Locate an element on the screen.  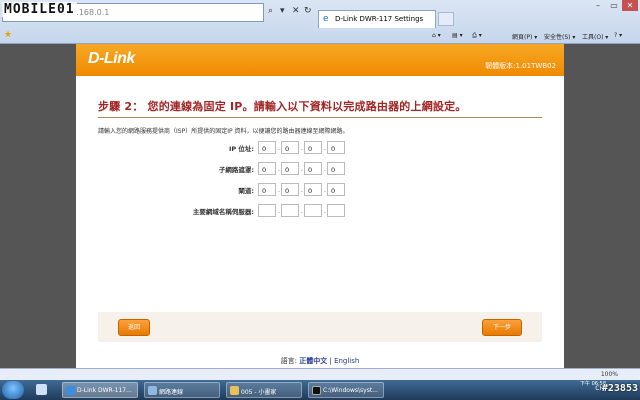
firmware-version: 韌體版本:1.01TWB02 is located at coordinates (520, 66).